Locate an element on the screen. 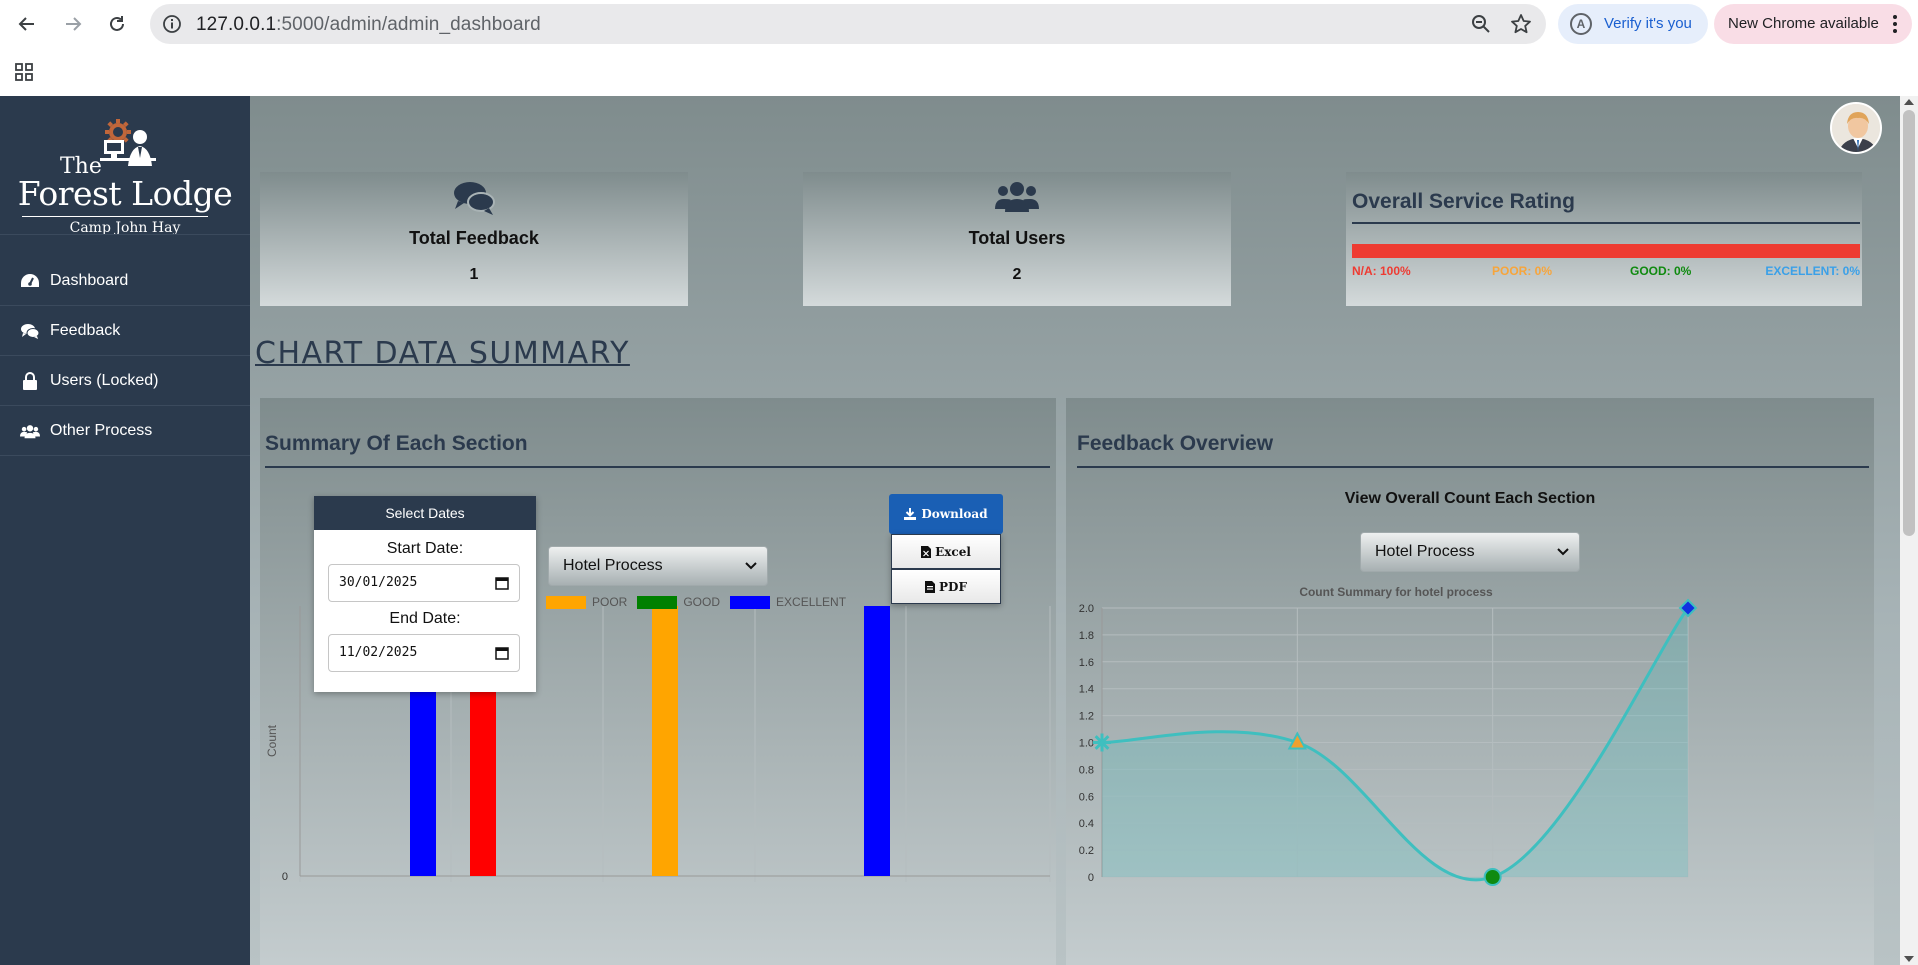  sidebar-item-label: Other Process is located at coordinates (101, 430).